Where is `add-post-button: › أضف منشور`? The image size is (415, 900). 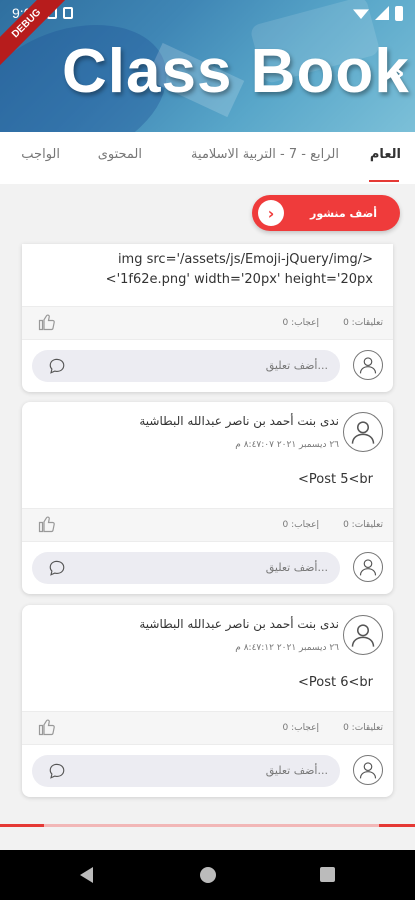
add-post-button: › أضف منشور is located at coordinates (326, 213).